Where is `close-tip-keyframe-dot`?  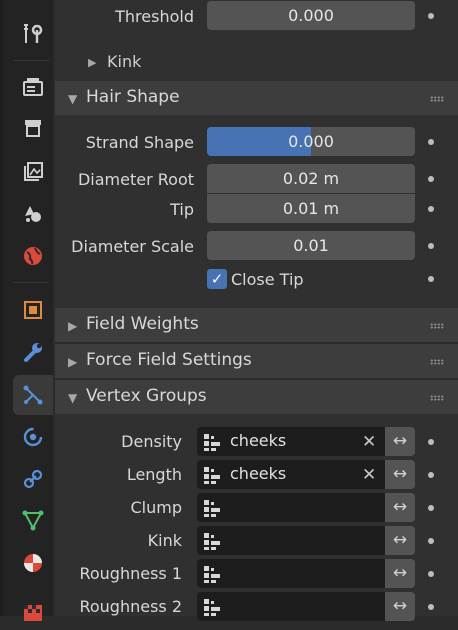
close-tip-keyframe-dot is located at coordinates (431, 279).